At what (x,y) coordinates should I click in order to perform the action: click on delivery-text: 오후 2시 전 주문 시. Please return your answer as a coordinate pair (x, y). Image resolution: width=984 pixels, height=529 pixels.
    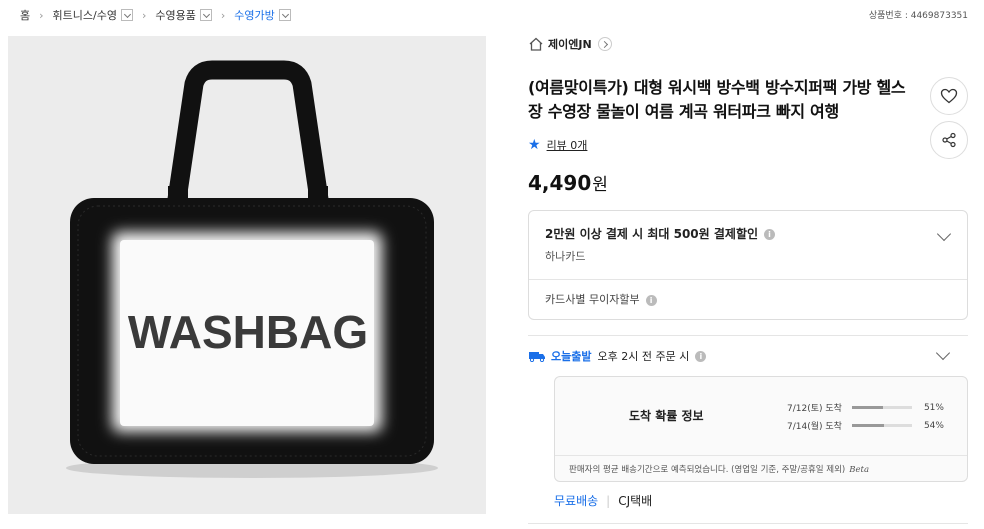
    Looking at the image, I should click on (643, 356).